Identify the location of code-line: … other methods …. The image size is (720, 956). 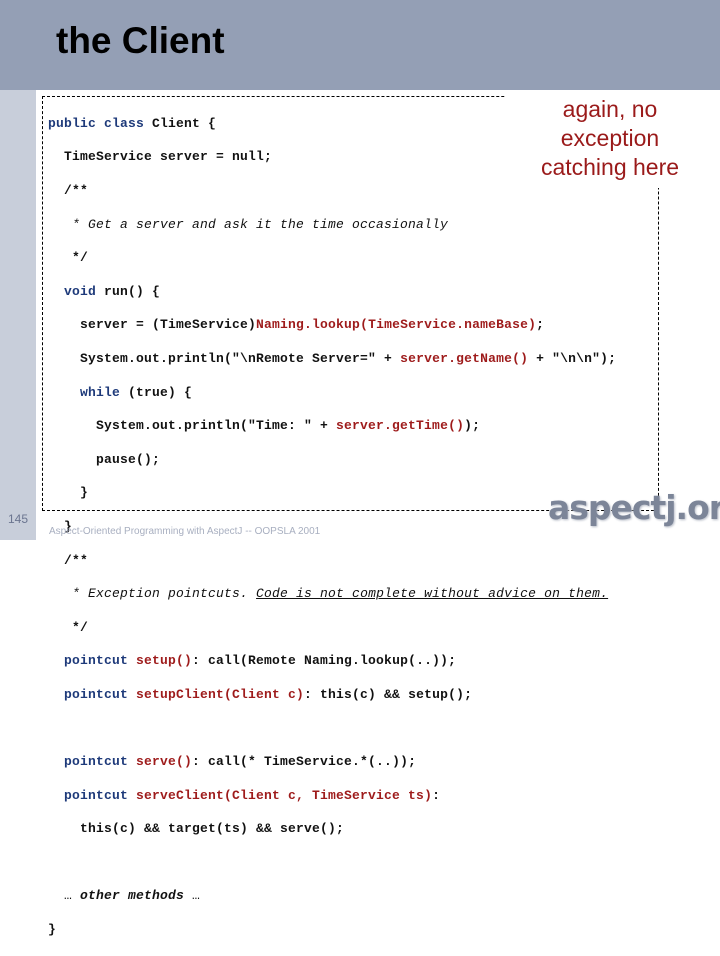
(332, 896).